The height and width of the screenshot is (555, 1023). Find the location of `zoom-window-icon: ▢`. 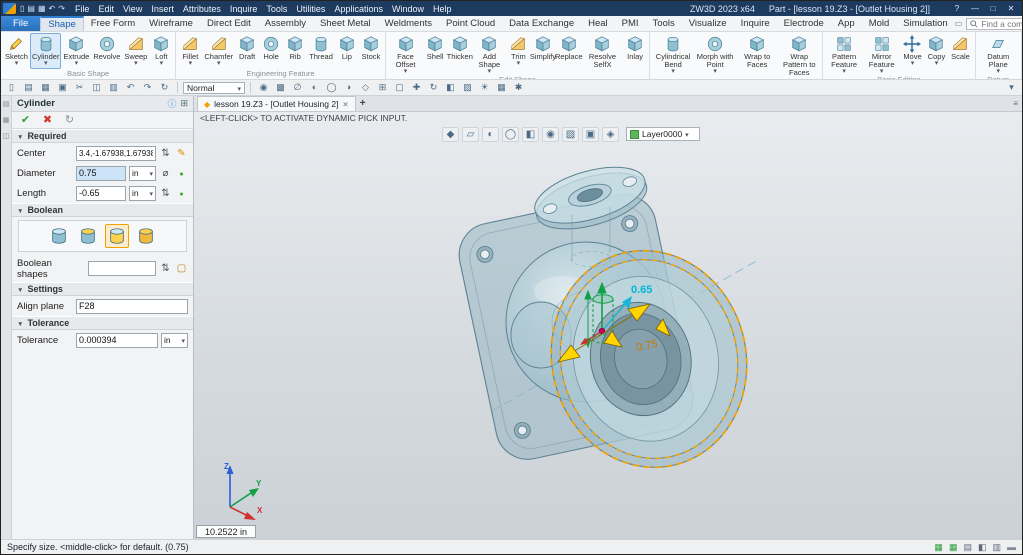

zoom-window-icon: ▢ is located at coordinates (399, 87).